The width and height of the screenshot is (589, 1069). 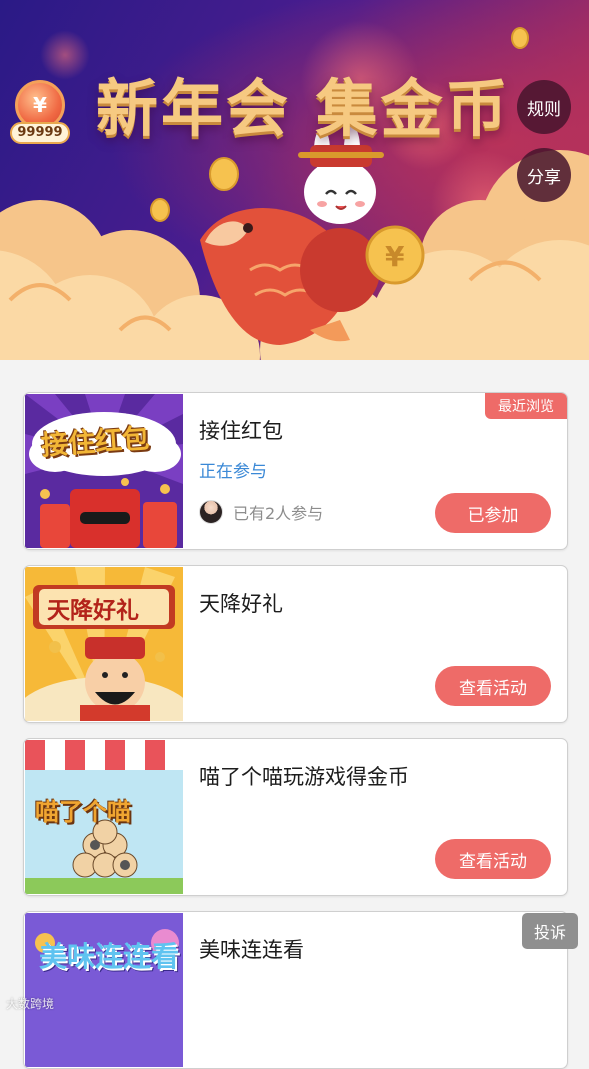 What do you see at coordinates (303, 108) in the screenshot?
I see `banner-title: 新年会 集金币` at bounding box center [303, 108].